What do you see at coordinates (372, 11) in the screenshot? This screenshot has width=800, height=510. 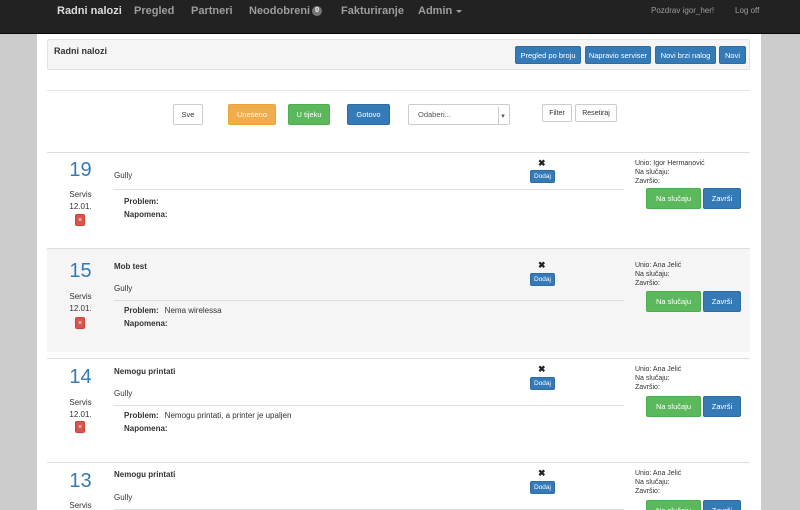 I see `nav-fakturiranje: Fakturiranje` at bounding box center [372, 11].